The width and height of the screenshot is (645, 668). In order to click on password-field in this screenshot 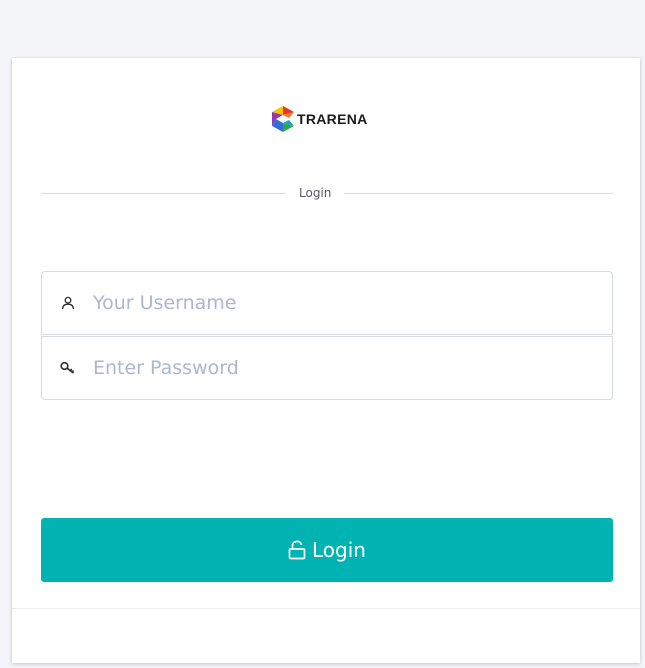, I will do `click(327, 368)`.